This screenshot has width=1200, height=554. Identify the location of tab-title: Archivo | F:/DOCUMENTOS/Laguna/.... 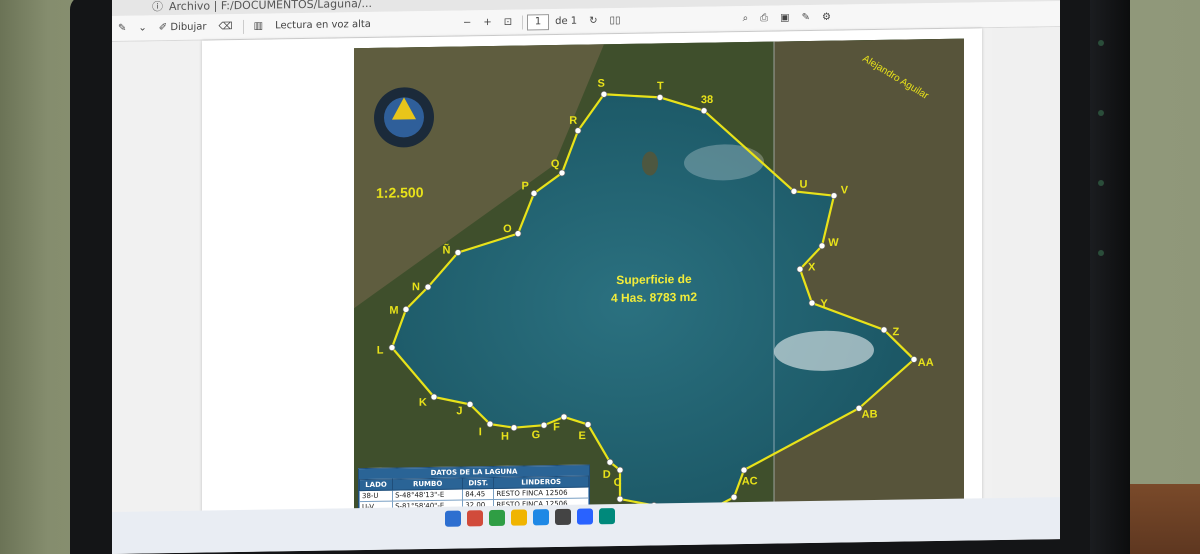
(271, 6).